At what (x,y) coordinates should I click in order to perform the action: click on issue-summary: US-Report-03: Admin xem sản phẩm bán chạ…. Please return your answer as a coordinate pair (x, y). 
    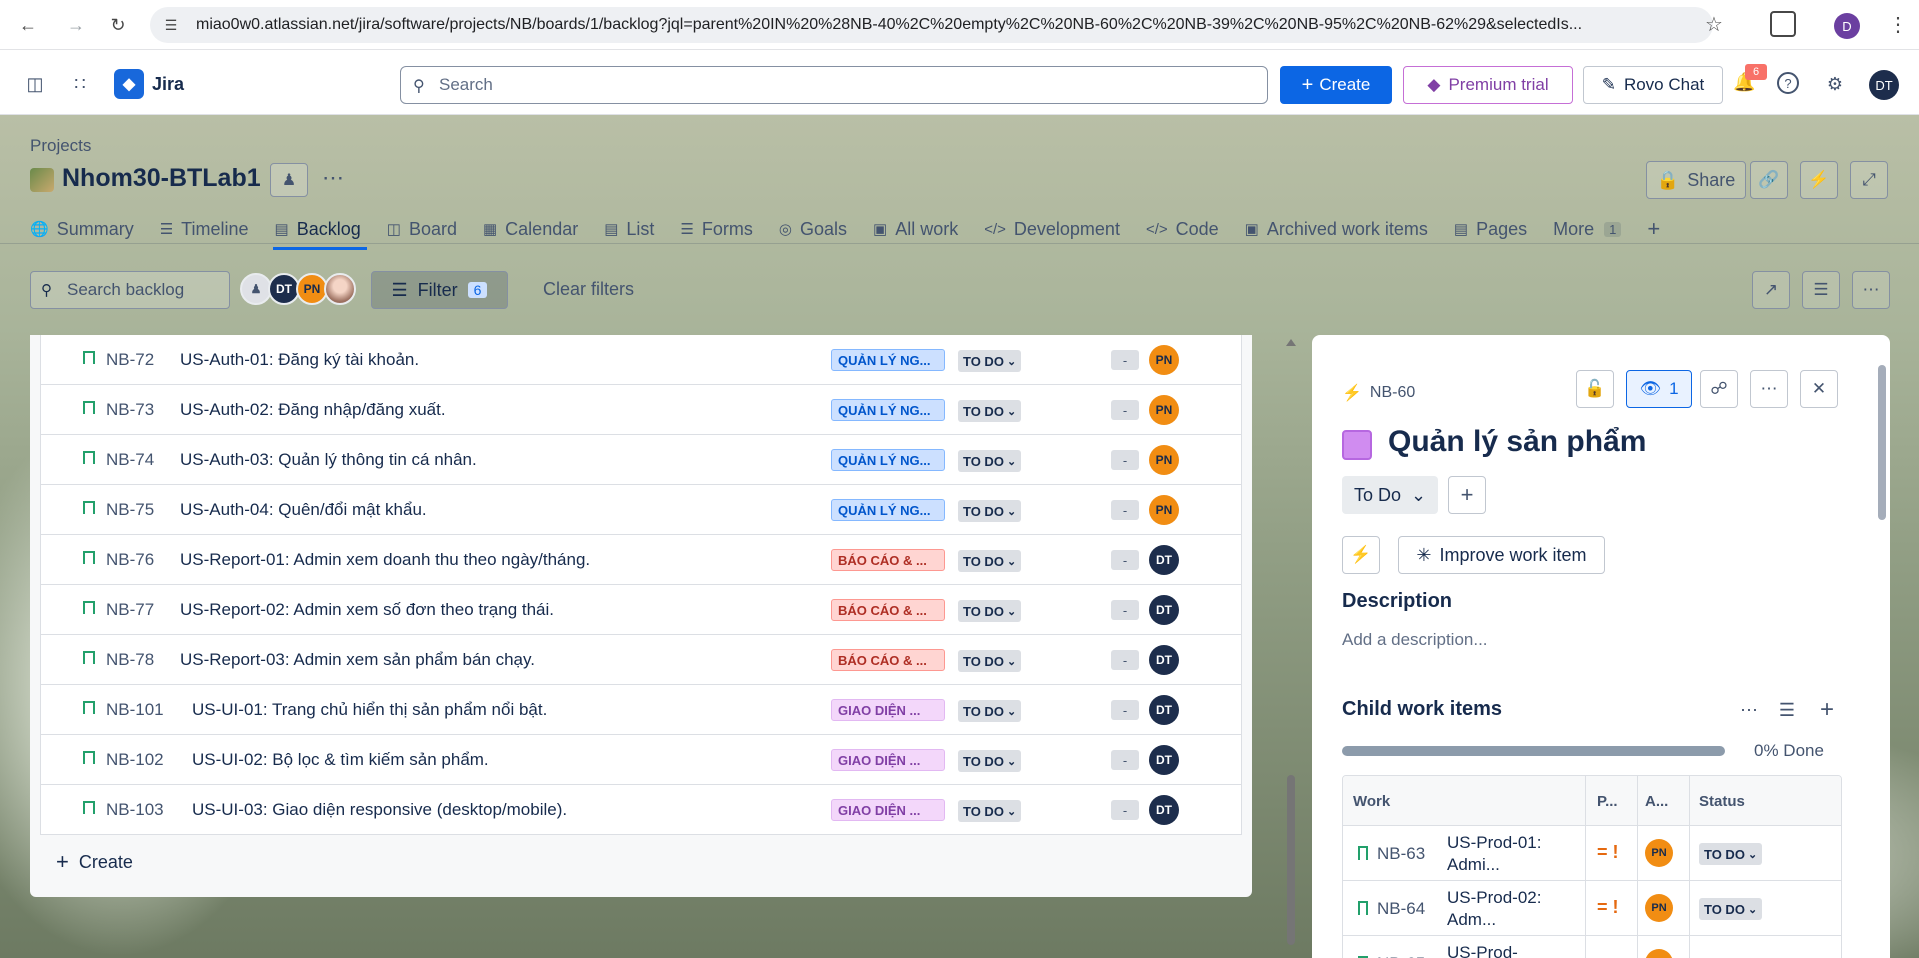
    Looking at the image, I should click on (357, 660).